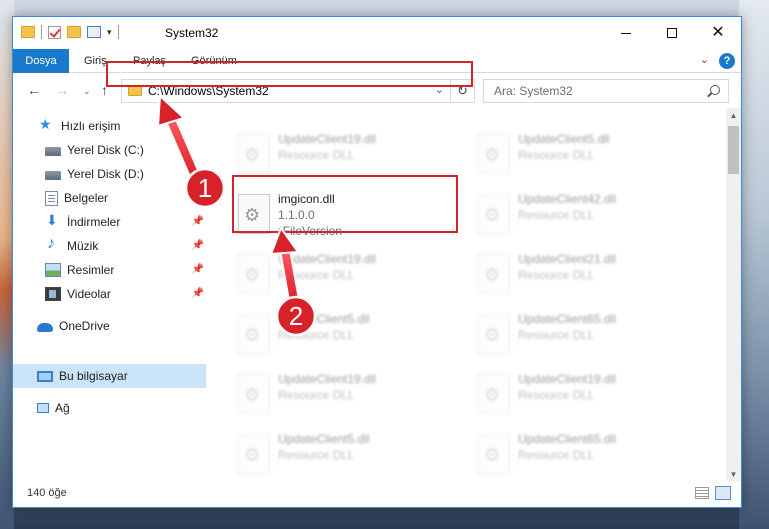 This screenshot has width=769, height=529. I want to click on nav-item-videos: Videolar 📌, so click(109, 294).